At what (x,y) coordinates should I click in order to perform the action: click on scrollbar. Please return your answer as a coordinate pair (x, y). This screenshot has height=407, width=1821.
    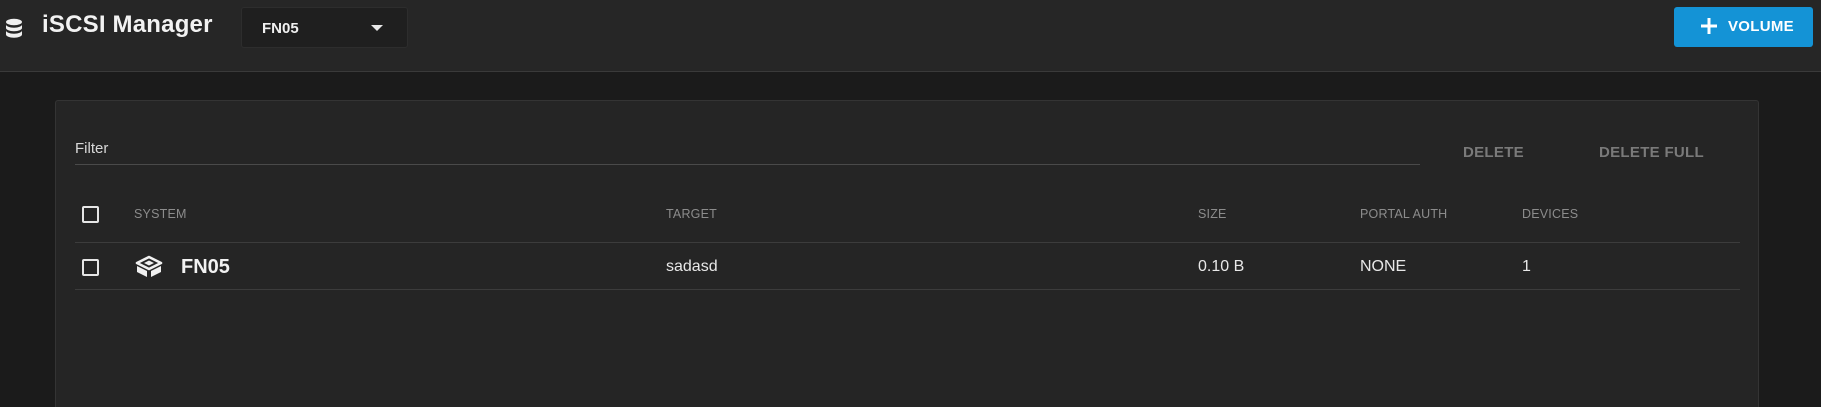
    Looking at the image, I should click on (1815, 239).